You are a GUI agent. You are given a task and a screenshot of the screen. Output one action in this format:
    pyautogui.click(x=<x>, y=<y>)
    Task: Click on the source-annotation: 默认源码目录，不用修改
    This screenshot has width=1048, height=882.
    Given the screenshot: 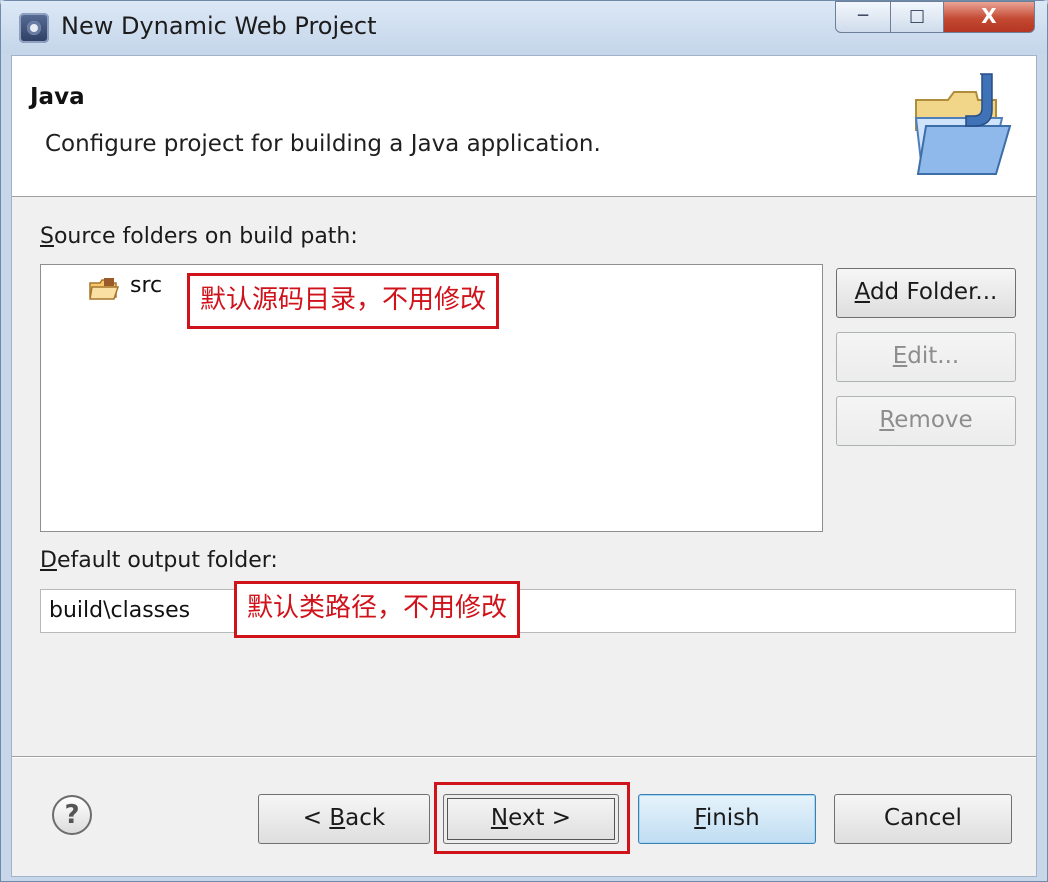 What is the action you would take?
    pyautogui.click(x=343, y=301)
    